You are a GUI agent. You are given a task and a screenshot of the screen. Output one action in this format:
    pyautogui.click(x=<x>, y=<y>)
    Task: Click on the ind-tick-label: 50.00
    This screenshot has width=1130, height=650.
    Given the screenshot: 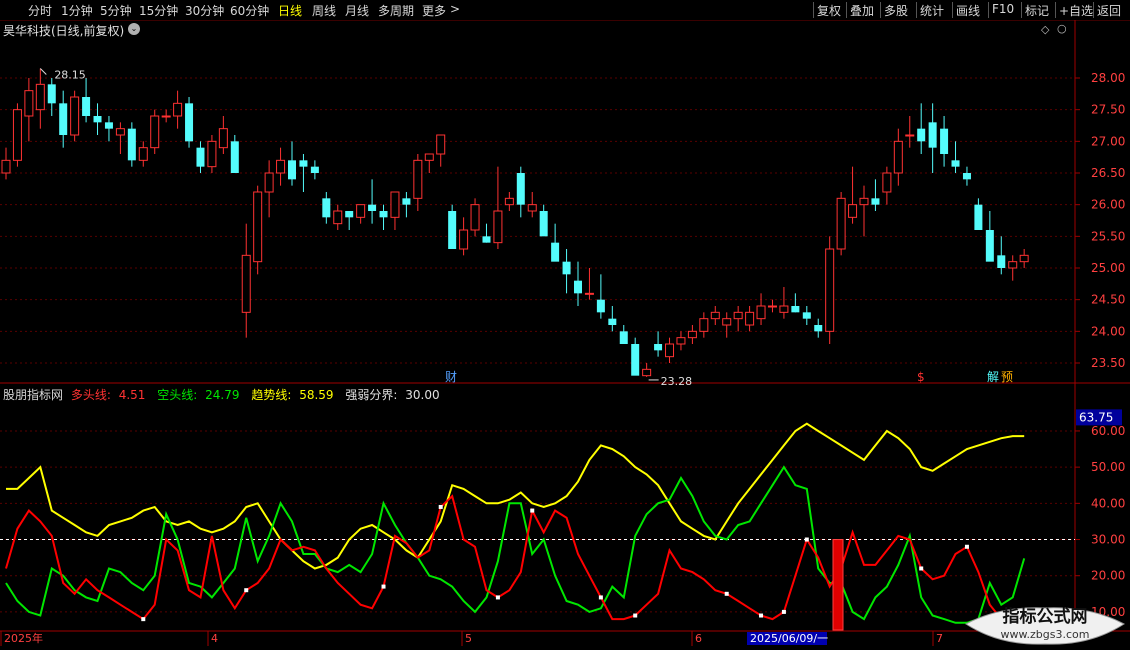 What is the action you would take?
    pyautogui.click(x=1108, y=467)
    